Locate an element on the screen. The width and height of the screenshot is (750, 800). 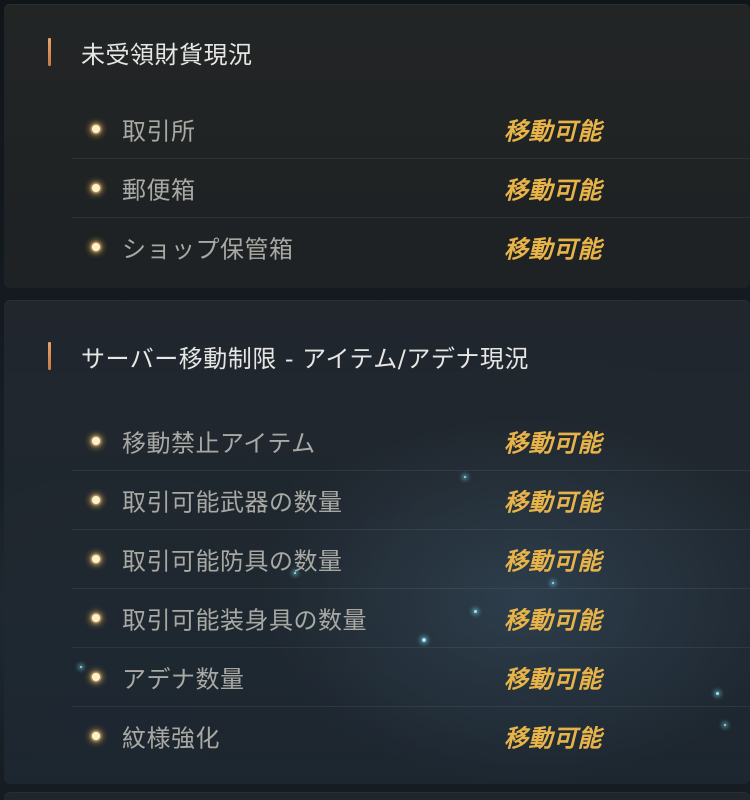
section-header: 未受領財貨現況 is located at coordinates (150, 52).